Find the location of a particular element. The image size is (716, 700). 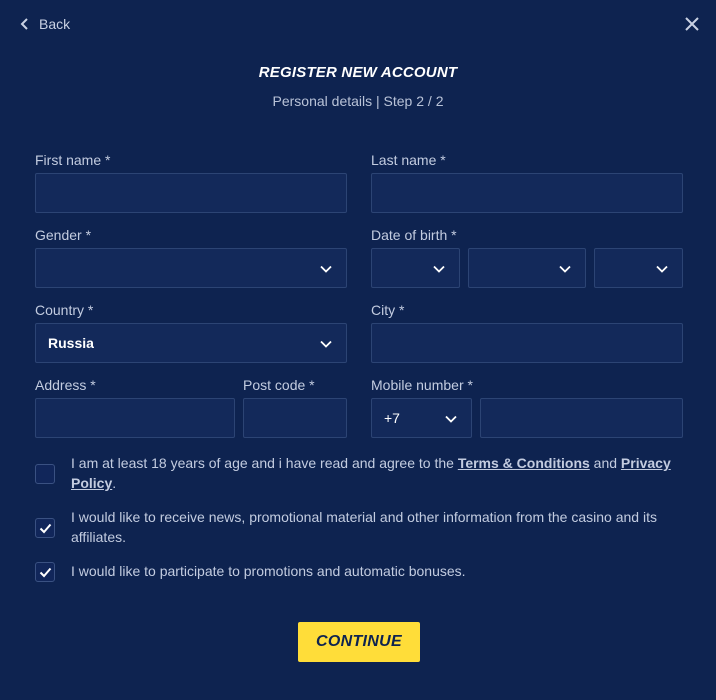

first-name-input is located at coordinates (191, 193).